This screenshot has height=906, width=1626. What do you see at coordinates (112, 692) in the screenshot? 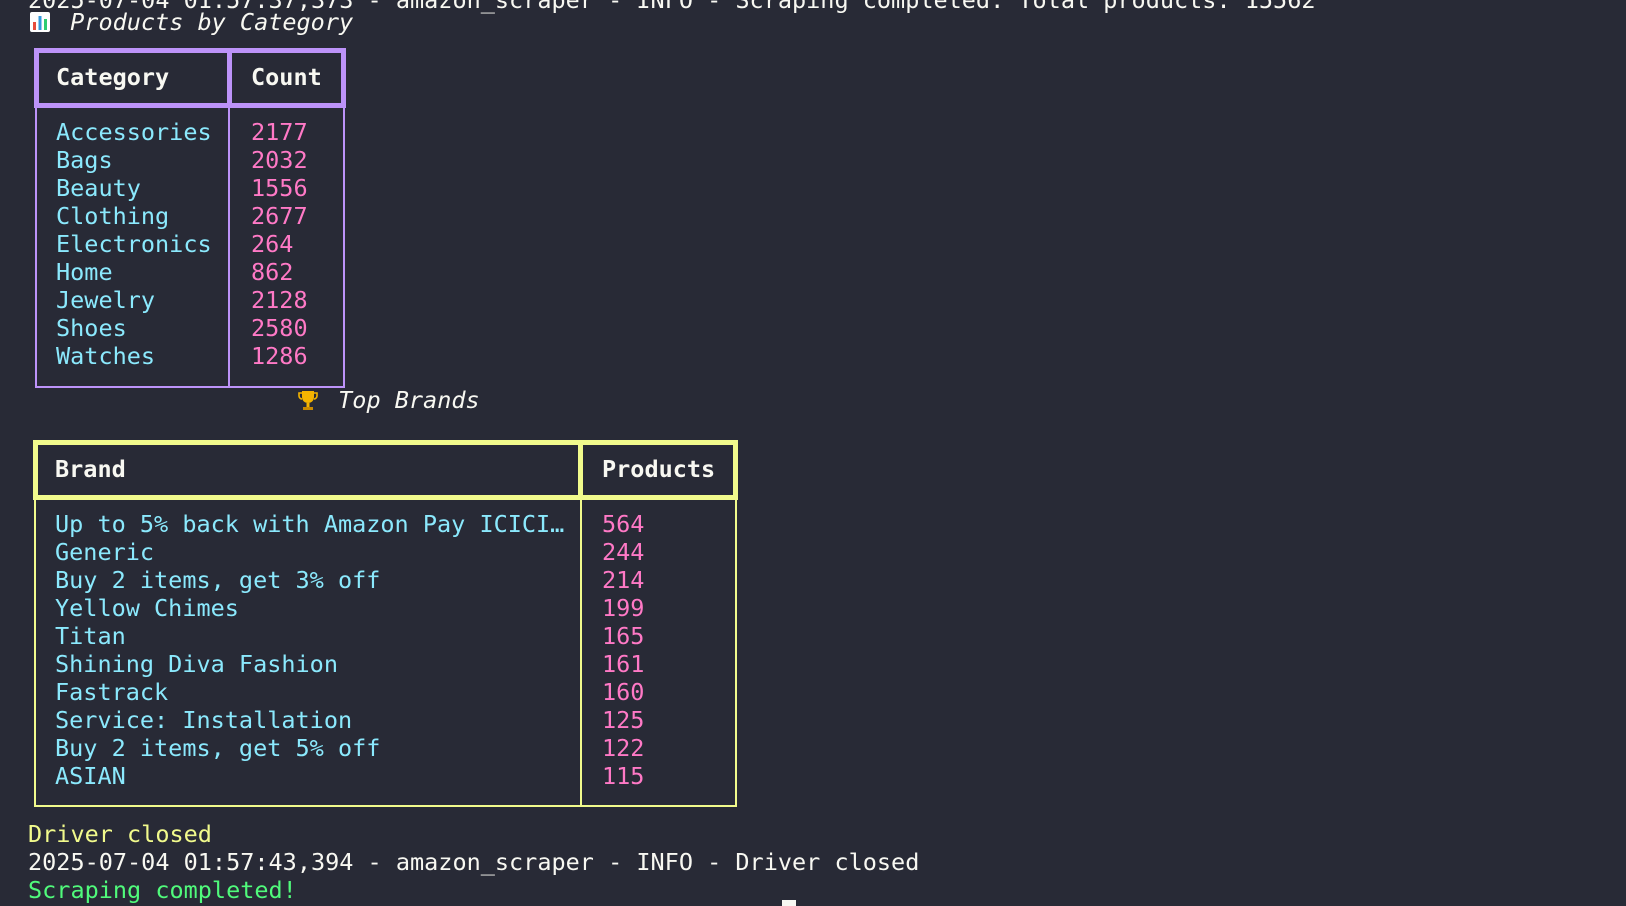
I see `brand-row-label: Fastrack` at bounding box center [112, 692].